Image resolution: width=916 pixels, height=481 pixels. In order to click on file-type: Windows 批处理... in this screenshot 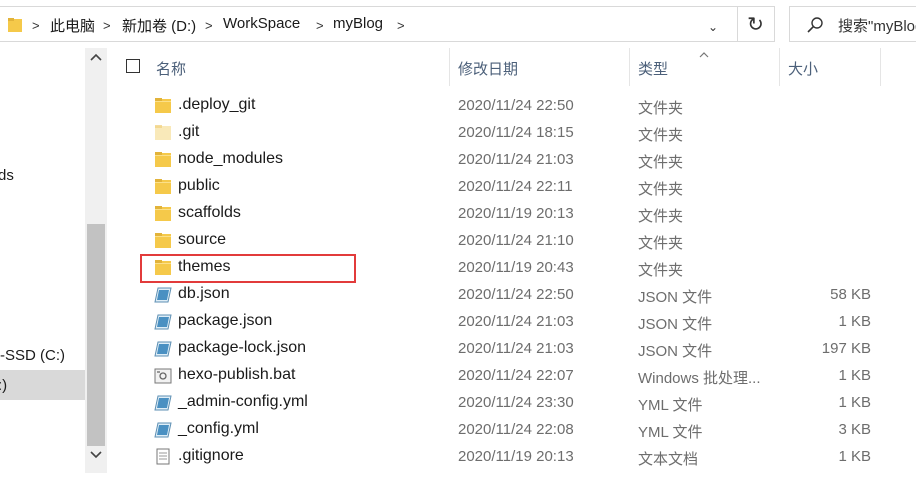, I will do `click(699, 378)`.